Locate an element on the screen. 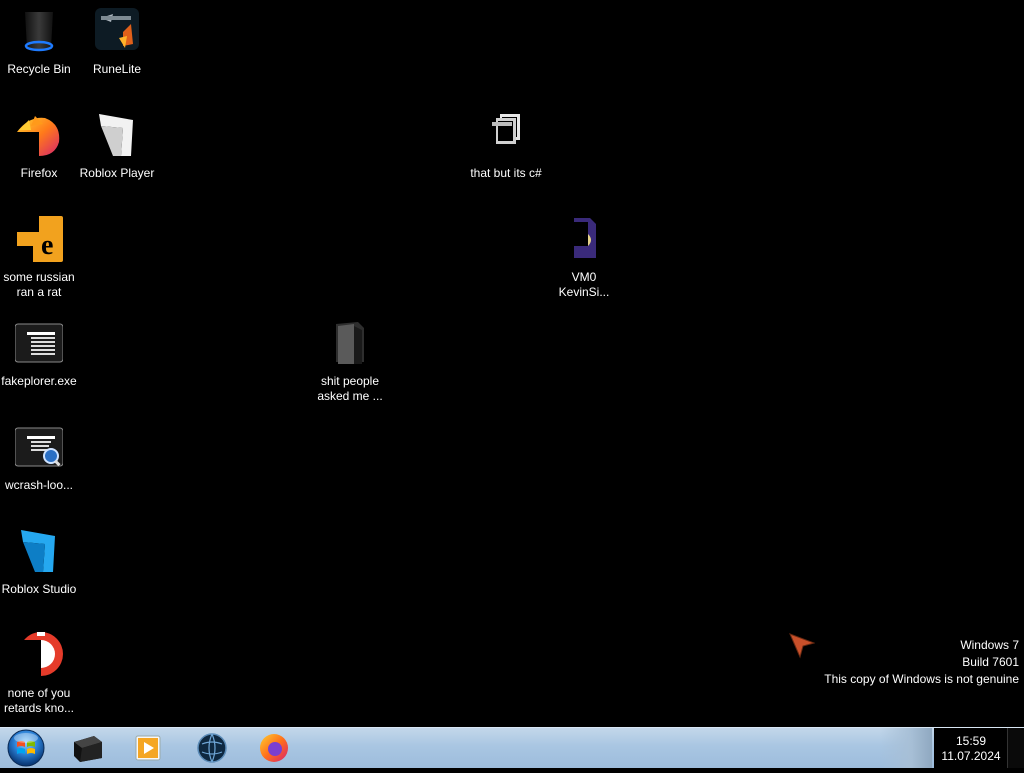 The width and height of the screenshot is (1024, 773). application-window-icon is located at coordinates (39, 344).